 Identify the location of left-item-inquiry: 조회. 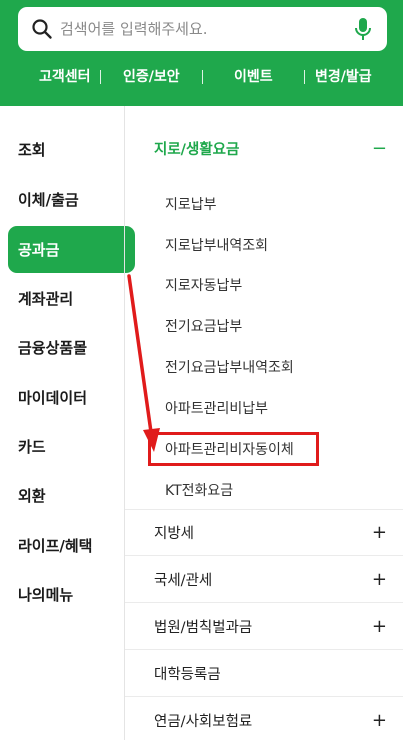
(71, 149).